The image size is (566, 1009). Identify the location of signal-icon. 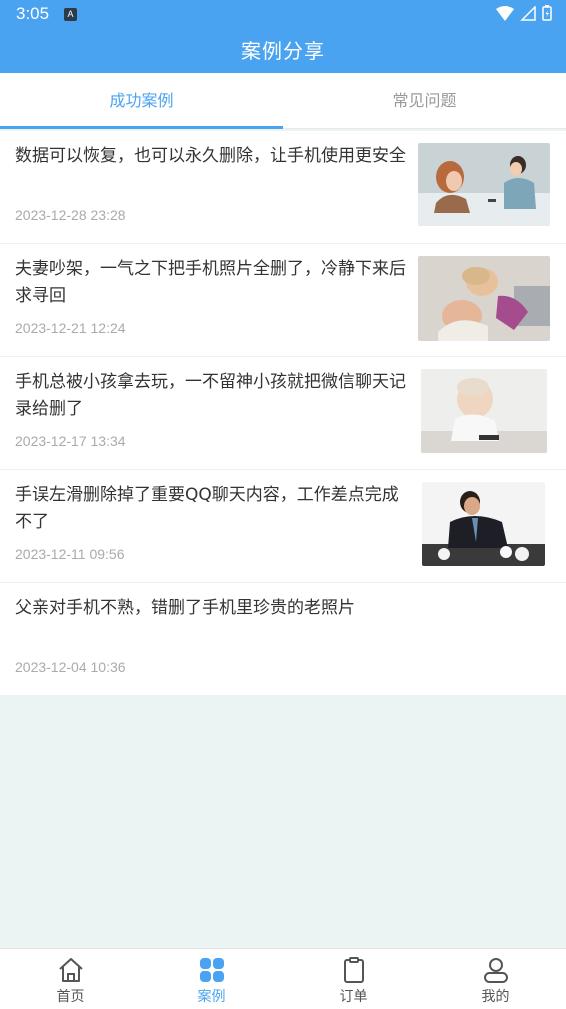
(528, 13).